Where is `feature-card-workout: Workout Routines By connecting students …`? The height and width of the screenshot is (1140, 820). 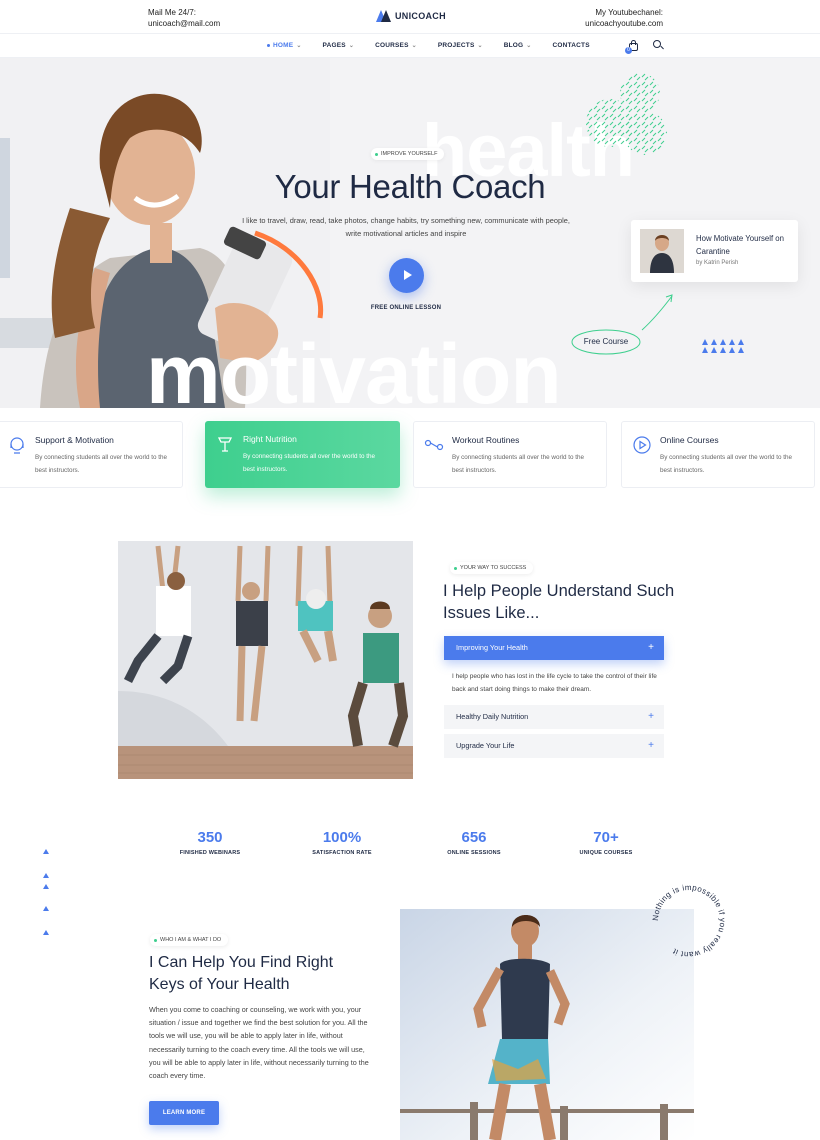
feature-card-workout: Workout Routines By connecting students … is located at coordinates (510, 454).